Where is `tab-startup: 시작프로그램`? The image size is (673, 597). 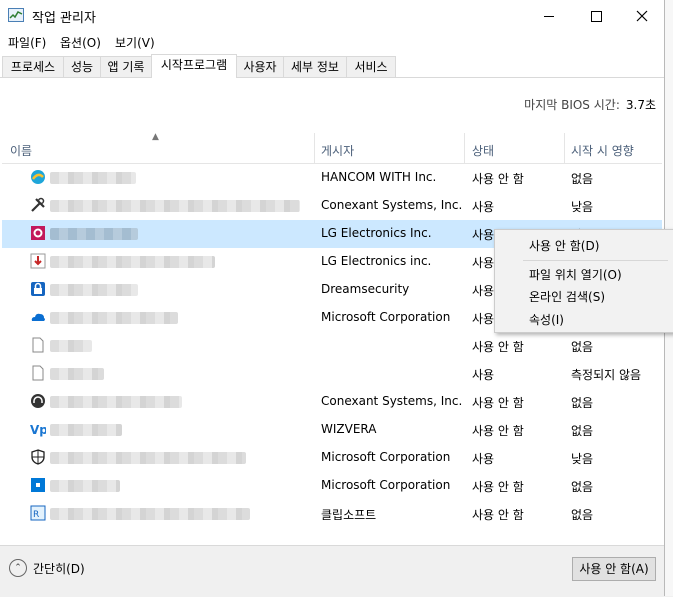
tab-startup: 시작프로그램 is located at coordinates (194, 66).